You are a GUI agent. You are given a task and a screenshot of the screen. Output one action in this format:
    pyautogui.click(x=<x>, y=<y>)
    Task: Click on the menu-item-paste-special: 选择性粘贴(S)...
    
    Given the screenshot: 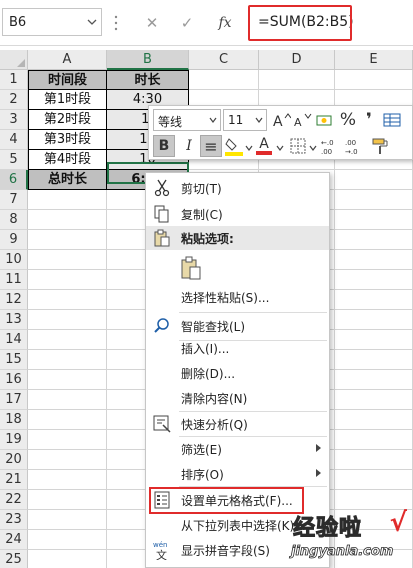 What is the action you would take?
    pyautogui.click(x=237, y=297)
    